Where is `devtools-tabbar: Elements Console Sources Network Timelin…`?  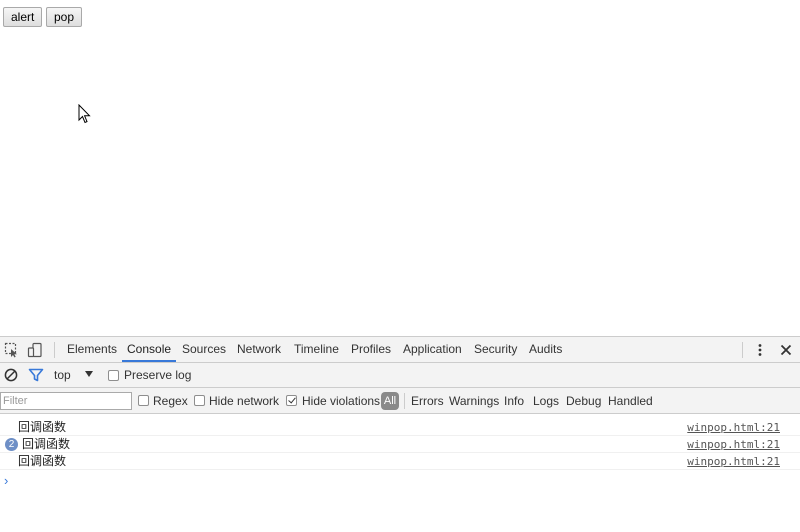 devtools-tabbar: Elements Console Sources Network Timelin… is located at coordinates (400, 350).